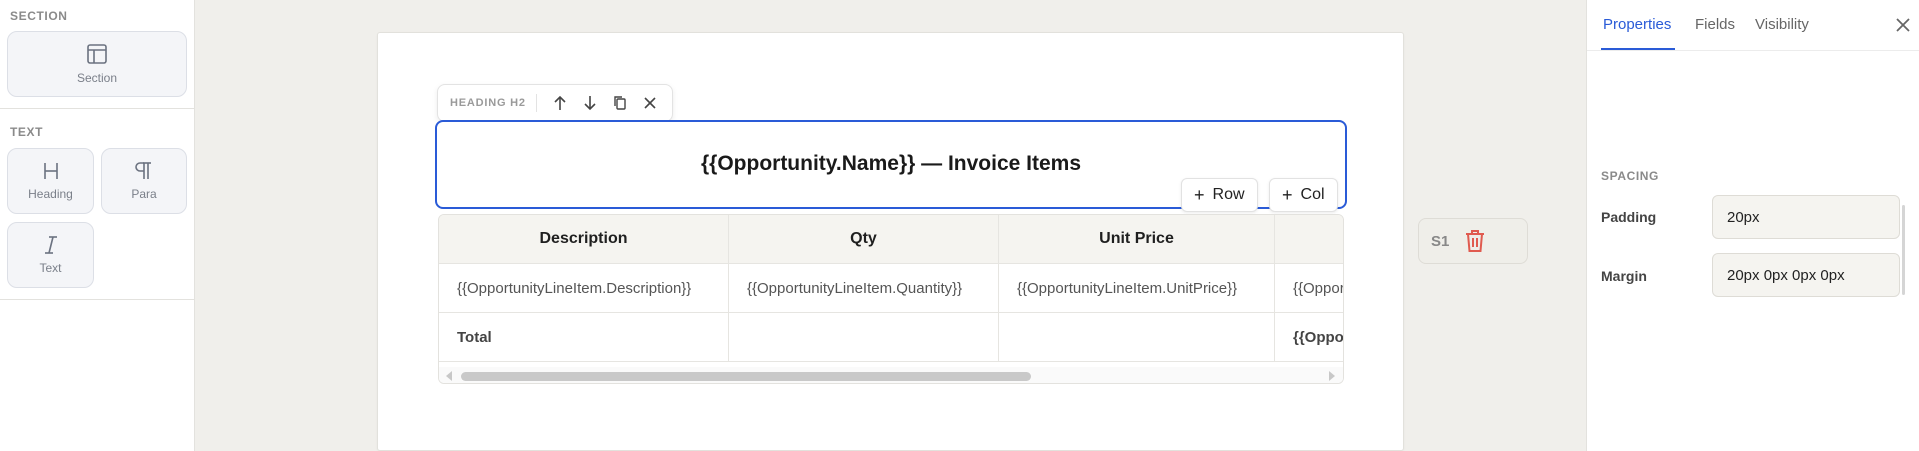 The image size is (1919, 451). I want to click on arrow-up-icon, so click(560, 102).